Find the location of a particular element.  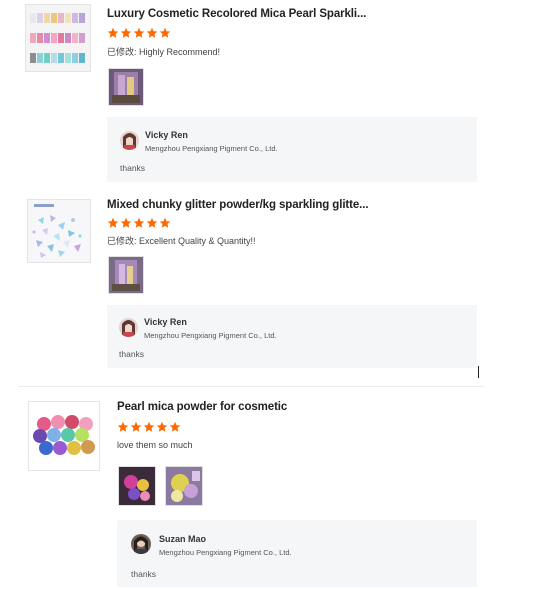

reply-author-name: Suzan Mao is located at coordinates (183, 539).